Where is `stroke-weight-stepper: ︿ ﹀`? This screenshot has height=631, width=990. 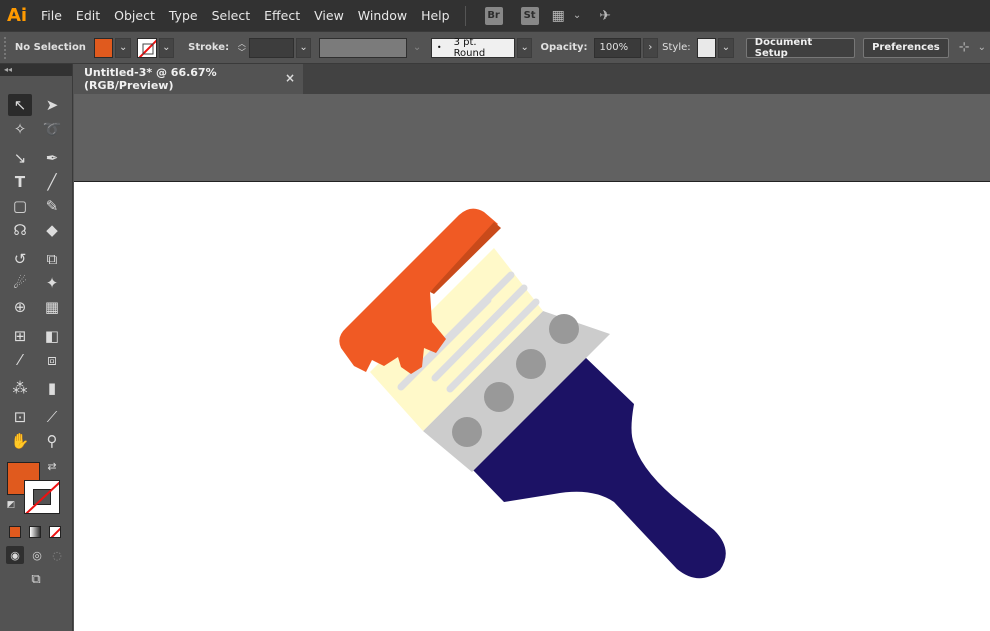
stroke-weight-stepper: ︿ ﹀ is located at coordinates (242, 48).